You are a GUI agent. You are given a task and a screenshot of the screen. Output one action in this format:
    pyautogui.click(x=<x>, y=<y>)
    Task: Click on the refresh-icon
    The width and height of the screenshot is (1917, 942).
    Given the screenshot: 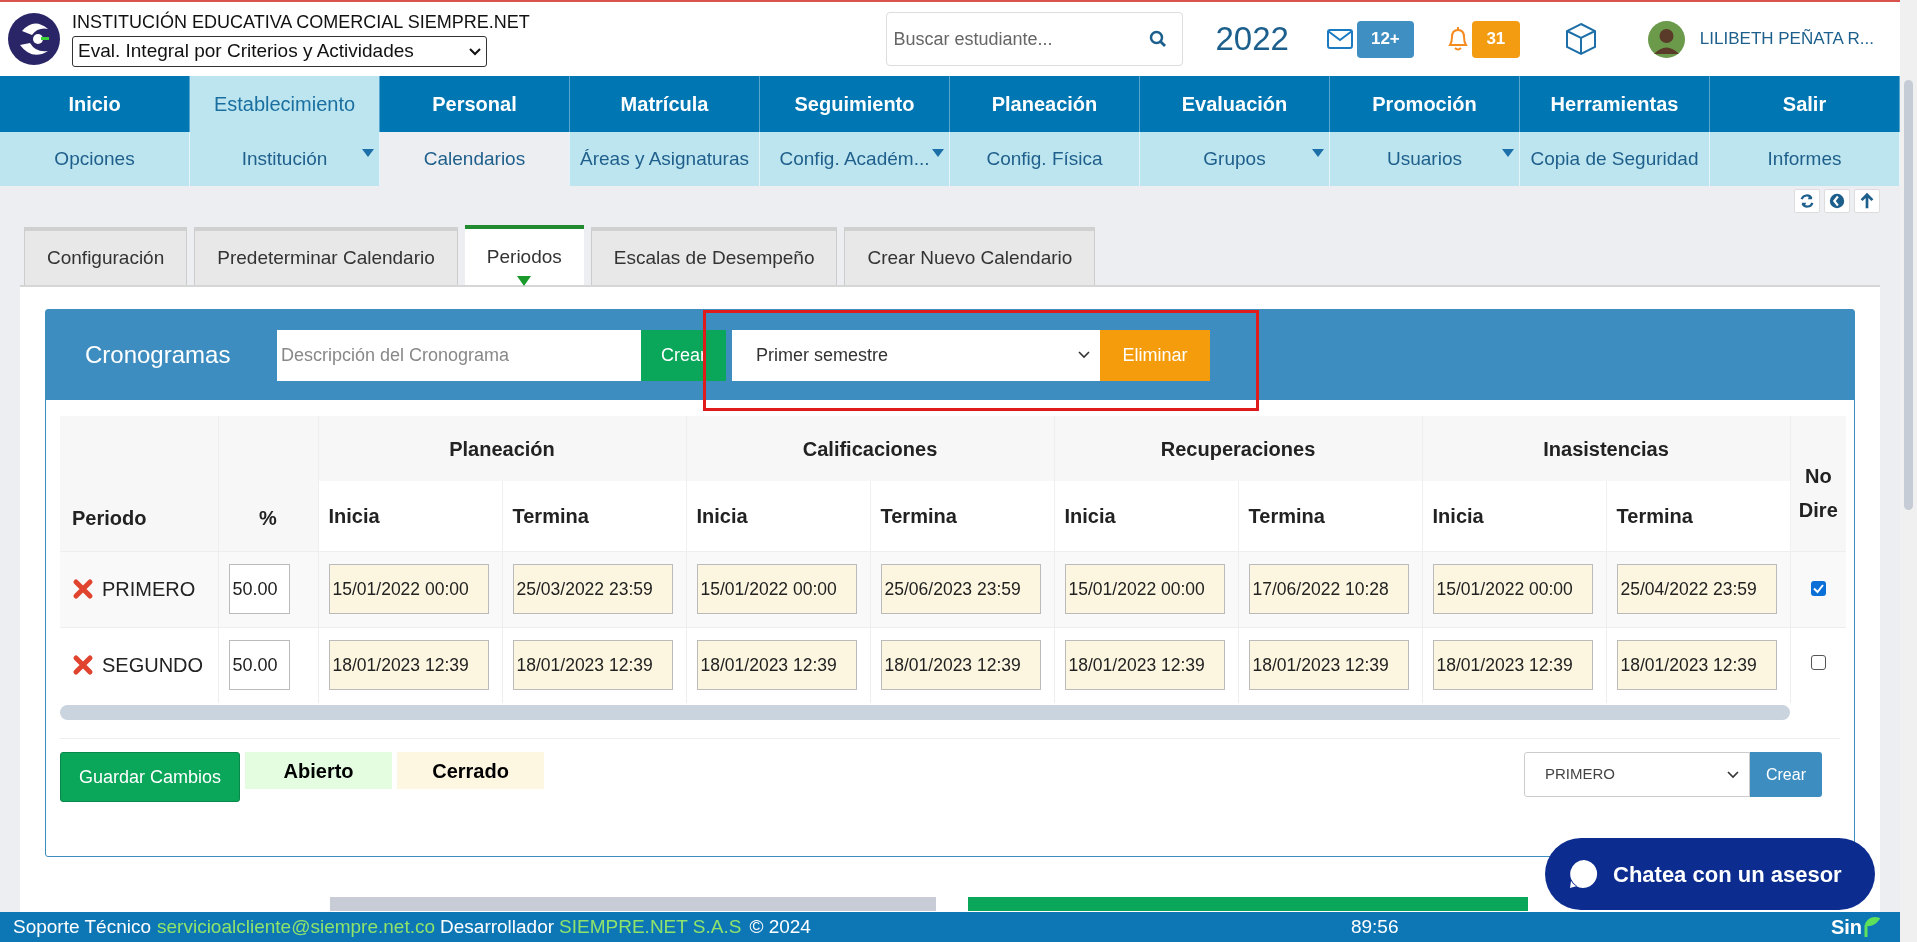 What is the action you would take?
    pyautogui.click(x=1807, y=201)
    